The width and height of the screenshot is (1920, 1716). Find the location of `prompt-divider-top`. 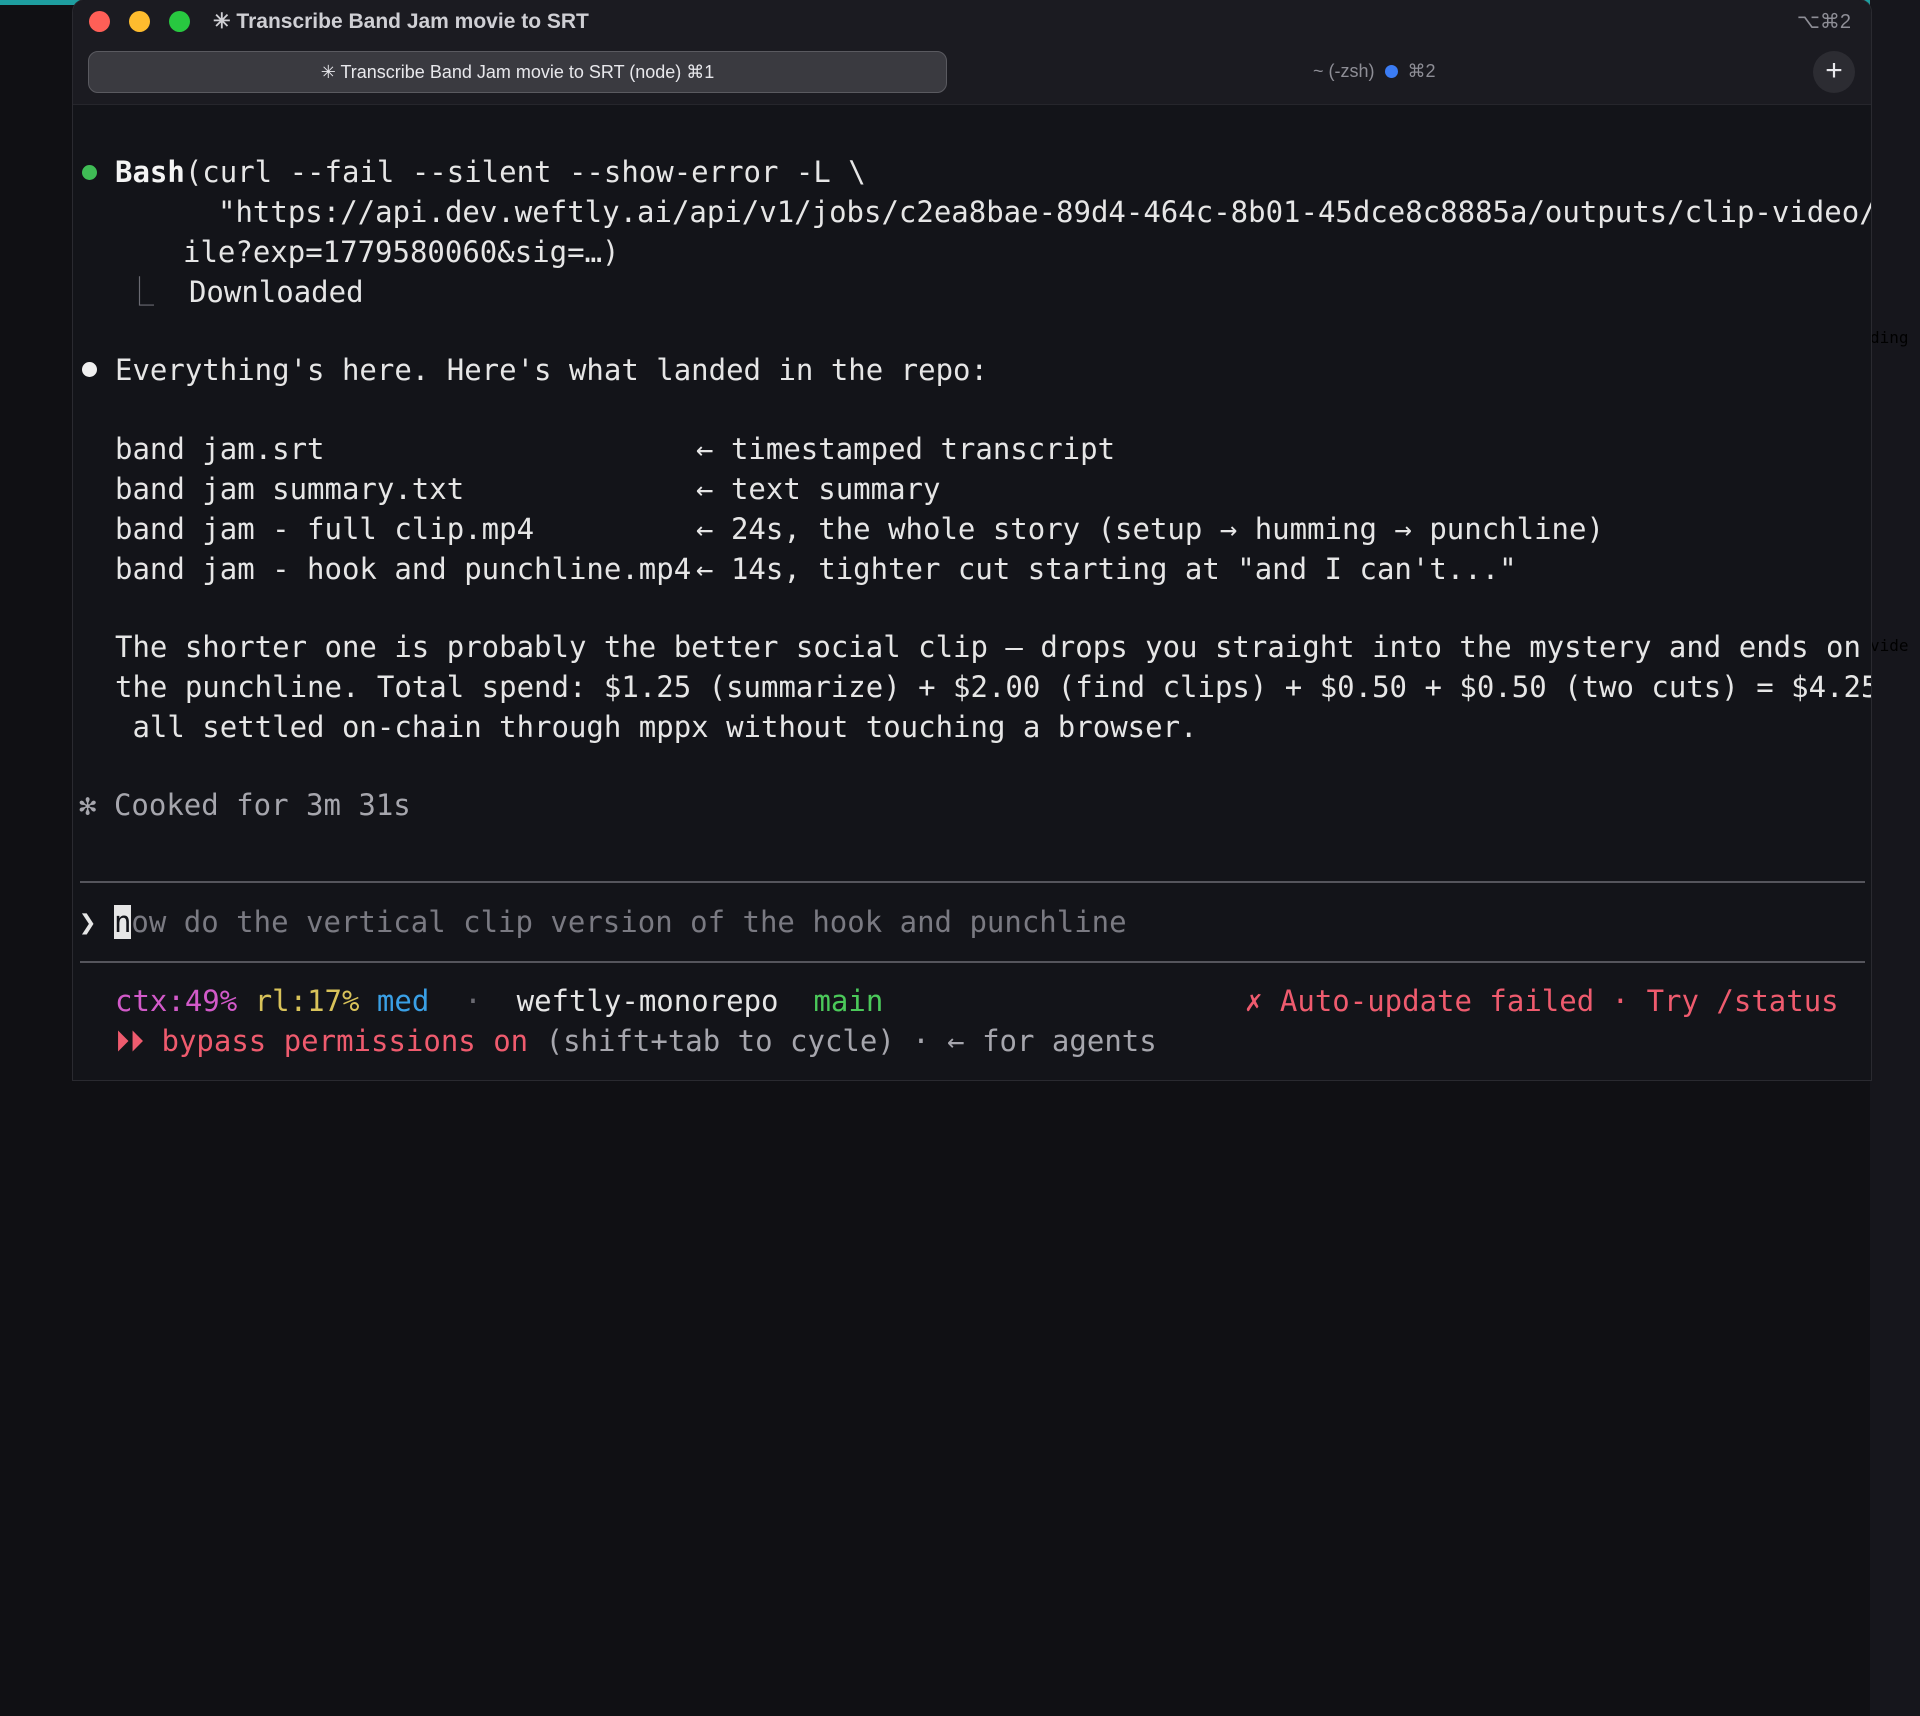

prompt-divider-top is located at coordinates (972, 882).